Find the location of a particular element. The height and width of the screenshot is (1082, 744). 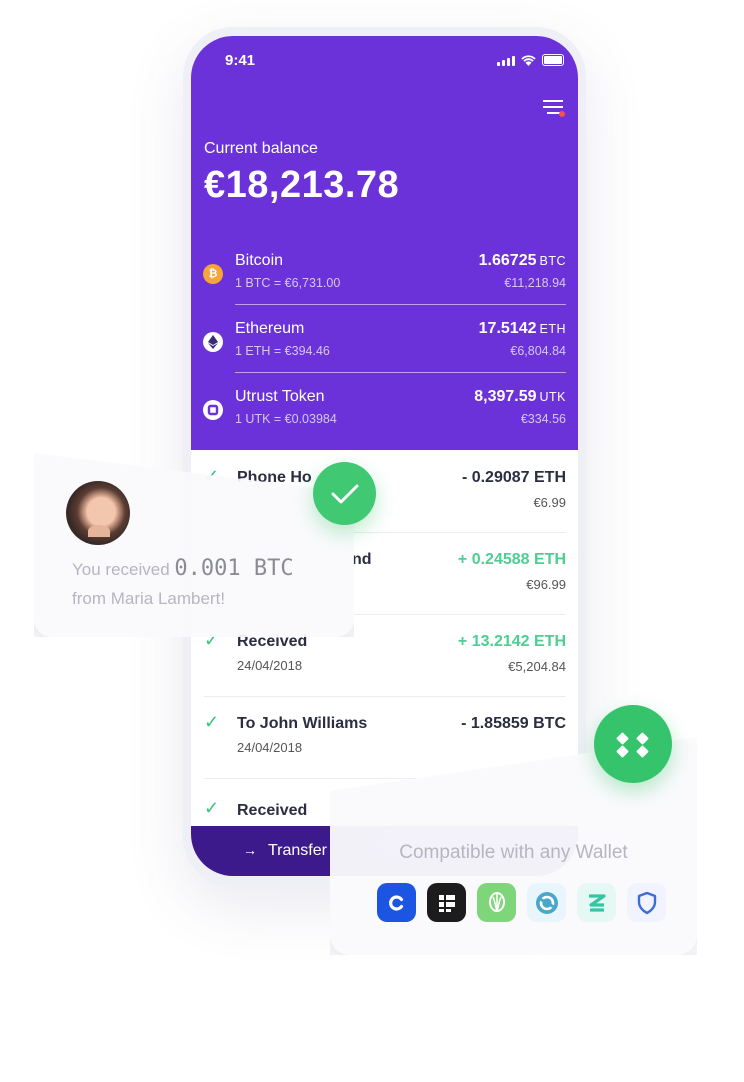

coin-name: Bitcoin is located at coordinates (259, 260).